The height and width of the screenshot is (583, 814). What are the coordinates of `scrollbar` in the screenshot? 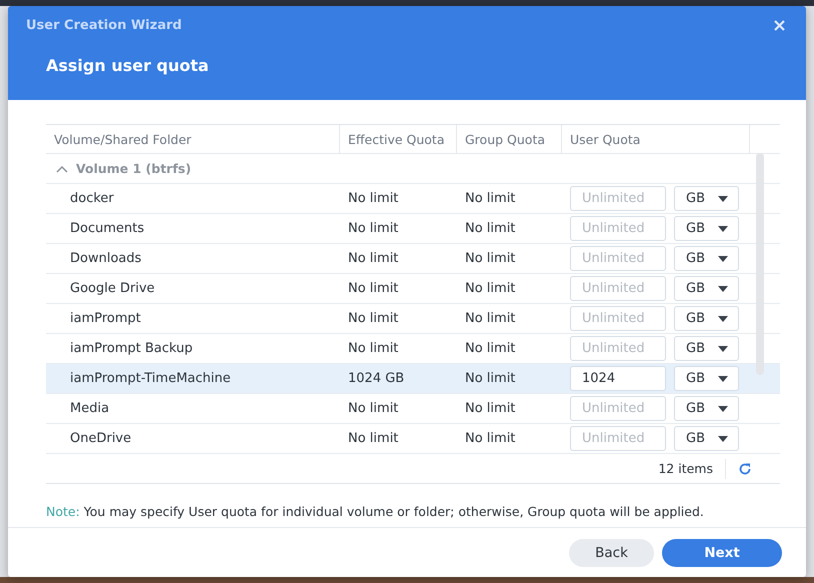 It's located at (760, 264).